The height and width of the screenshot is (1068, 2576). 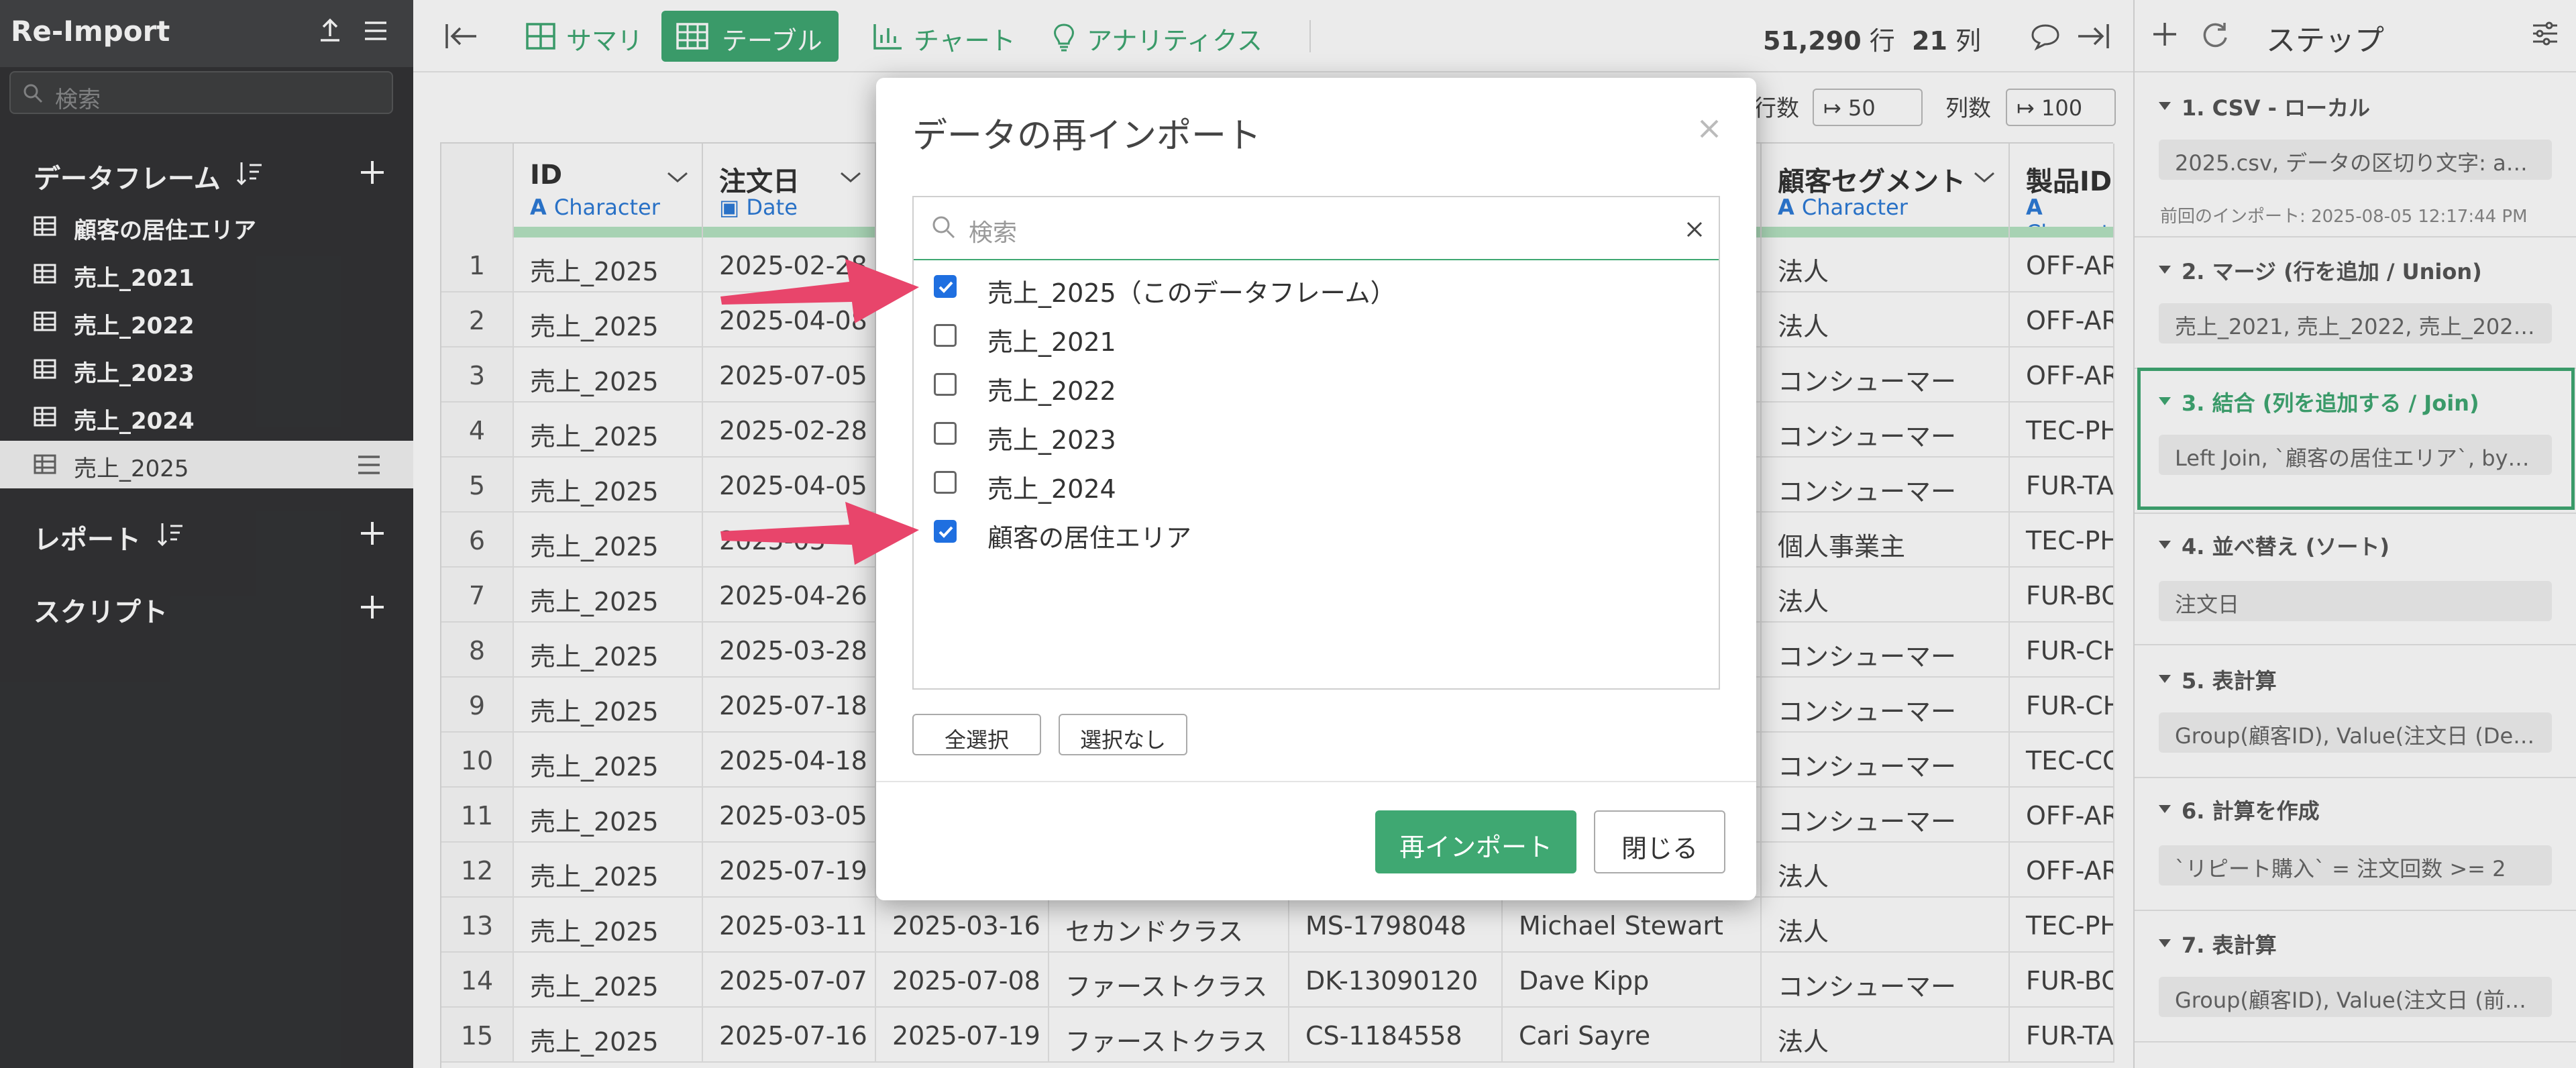 I want to click on option-label: 売上_2024, so click(x=1051, y=489).